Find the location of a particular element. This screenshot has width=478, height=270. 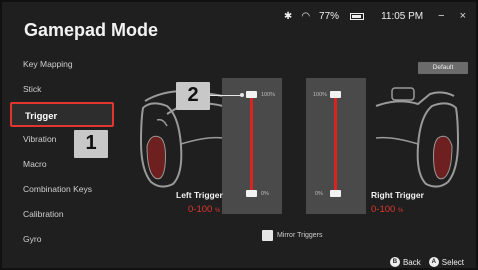

right-trigger-track is located at coordinates (335, 143).